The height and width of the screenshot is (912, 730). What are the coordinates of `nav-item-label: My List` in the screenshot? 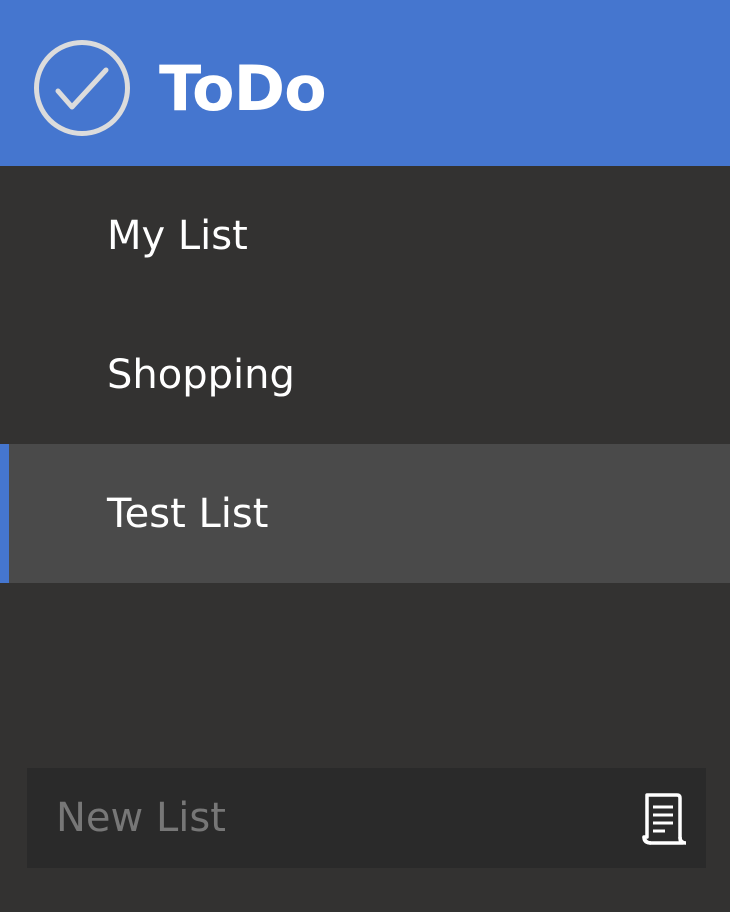 It's located at (177, 236).